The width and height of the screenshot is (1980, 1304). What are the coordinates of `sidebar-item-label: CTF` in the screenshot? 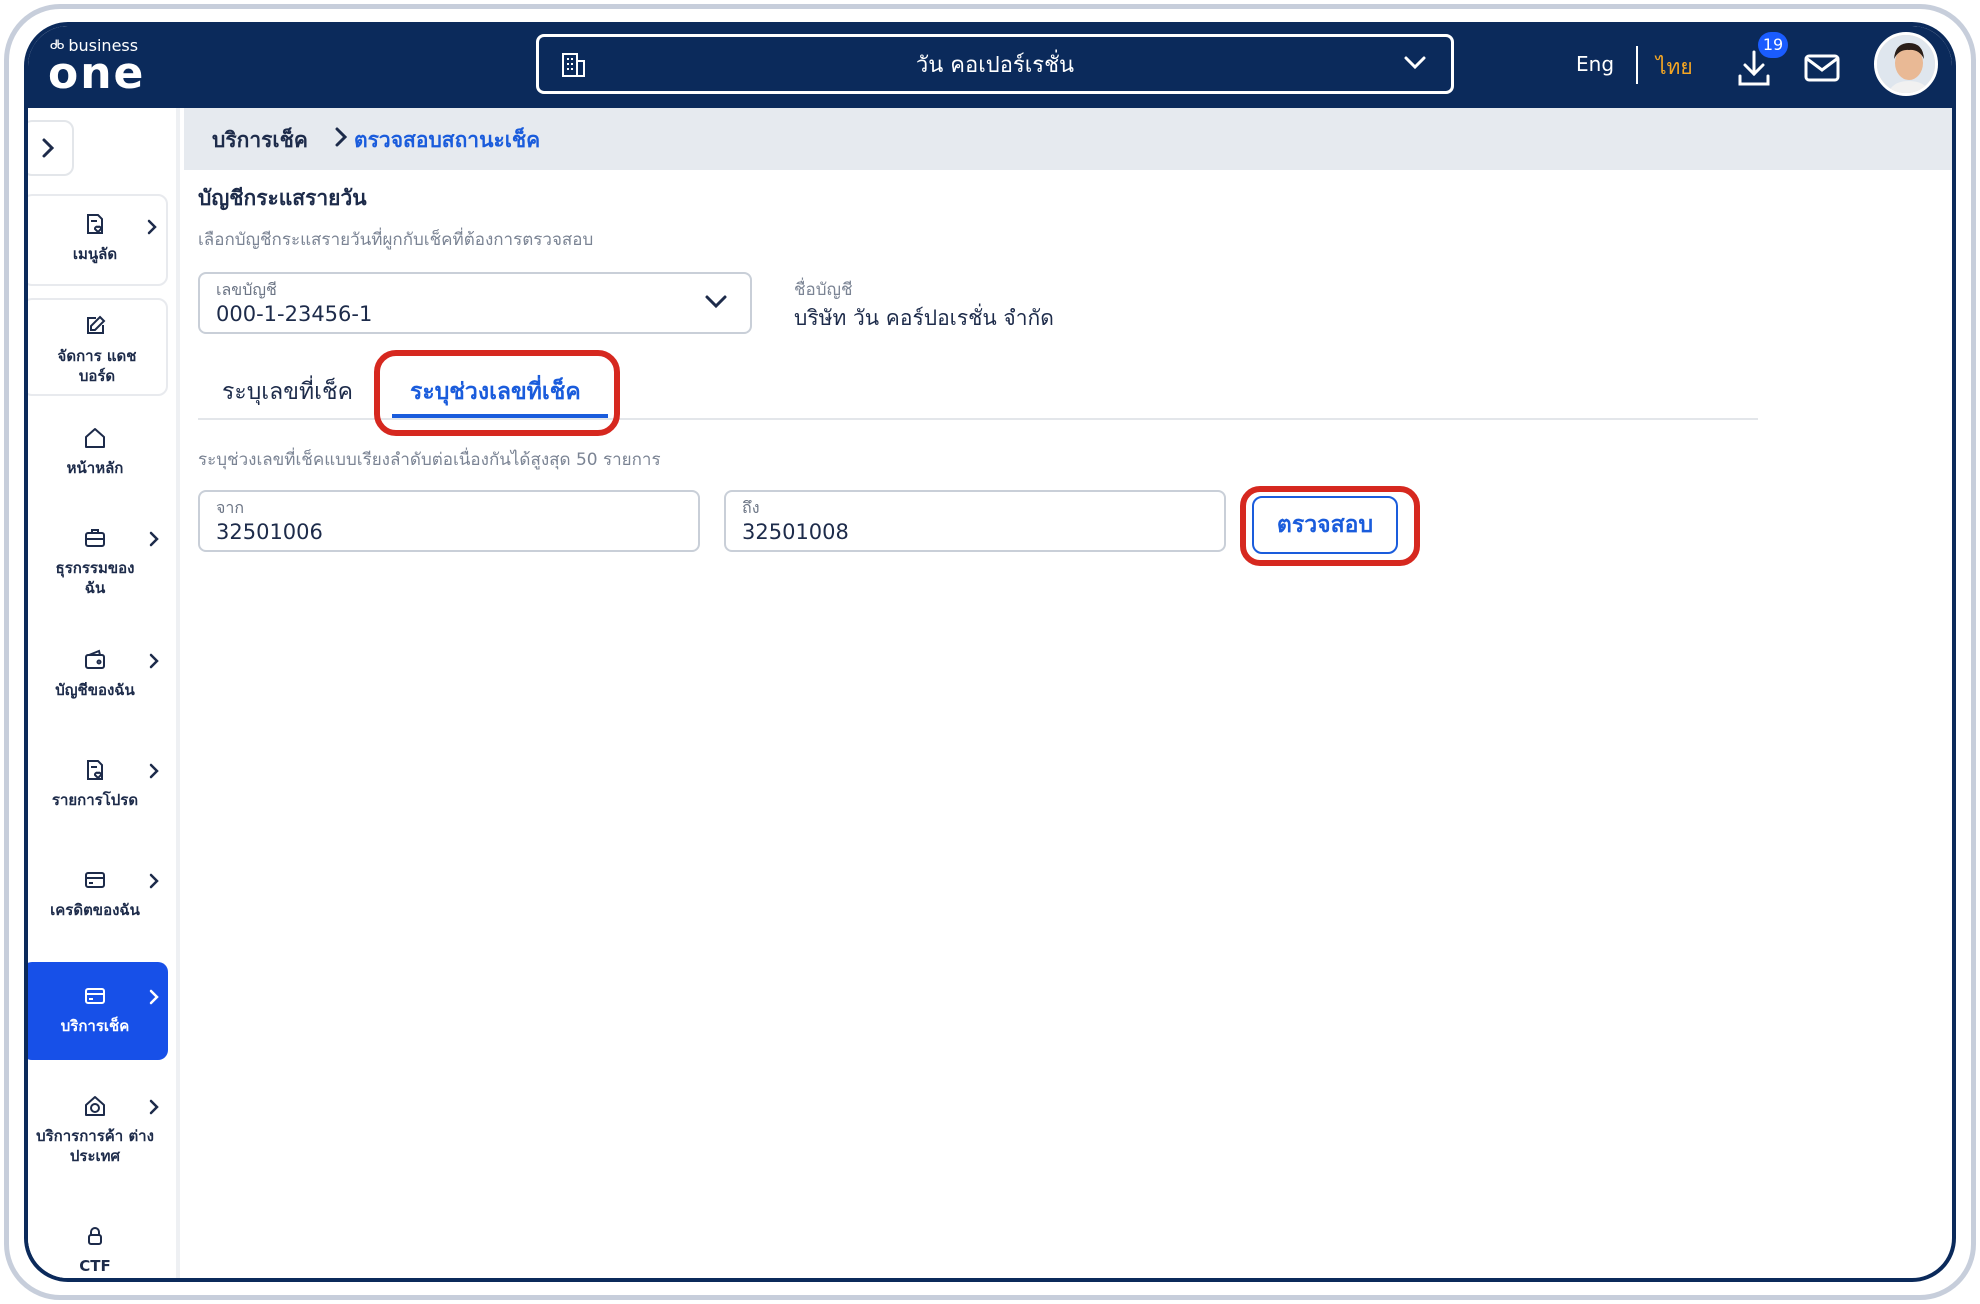 It's located at (95, 1266).